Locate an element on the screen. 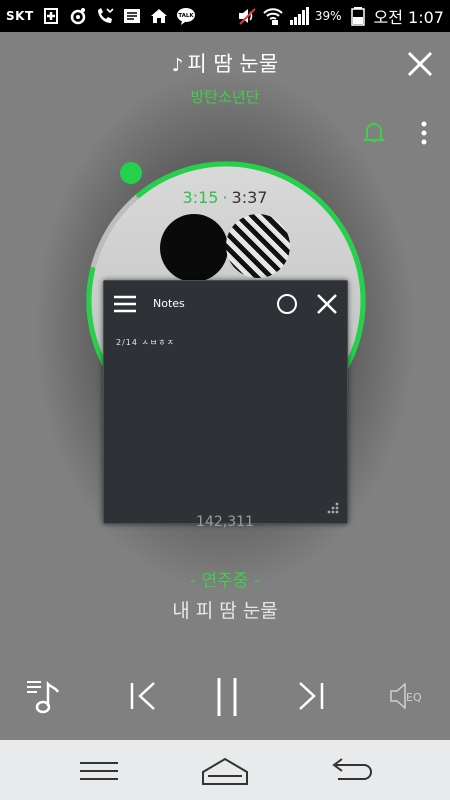 This screenshot has height=800, width=450. speaker-eq-icon: EQ is located at coordinates (406, 696).